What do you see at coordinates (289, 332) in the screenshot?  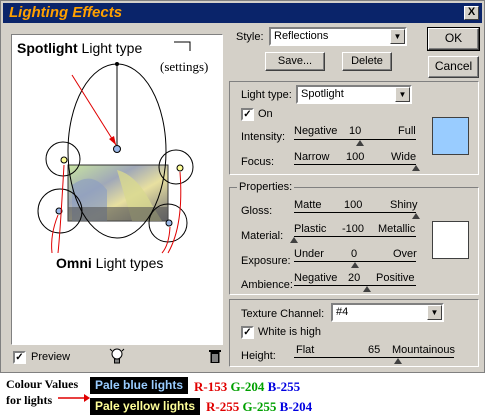 I see `white-is-high-label: White is high` at bounding box center [289, 332].